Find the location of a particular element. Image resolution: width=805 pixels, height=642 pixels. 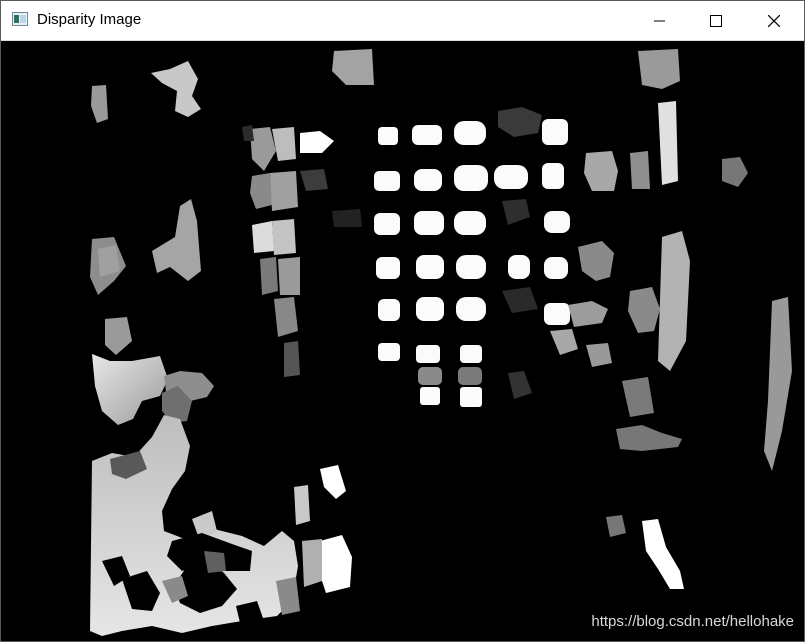

close-icon is located at coordinates (774, 20).